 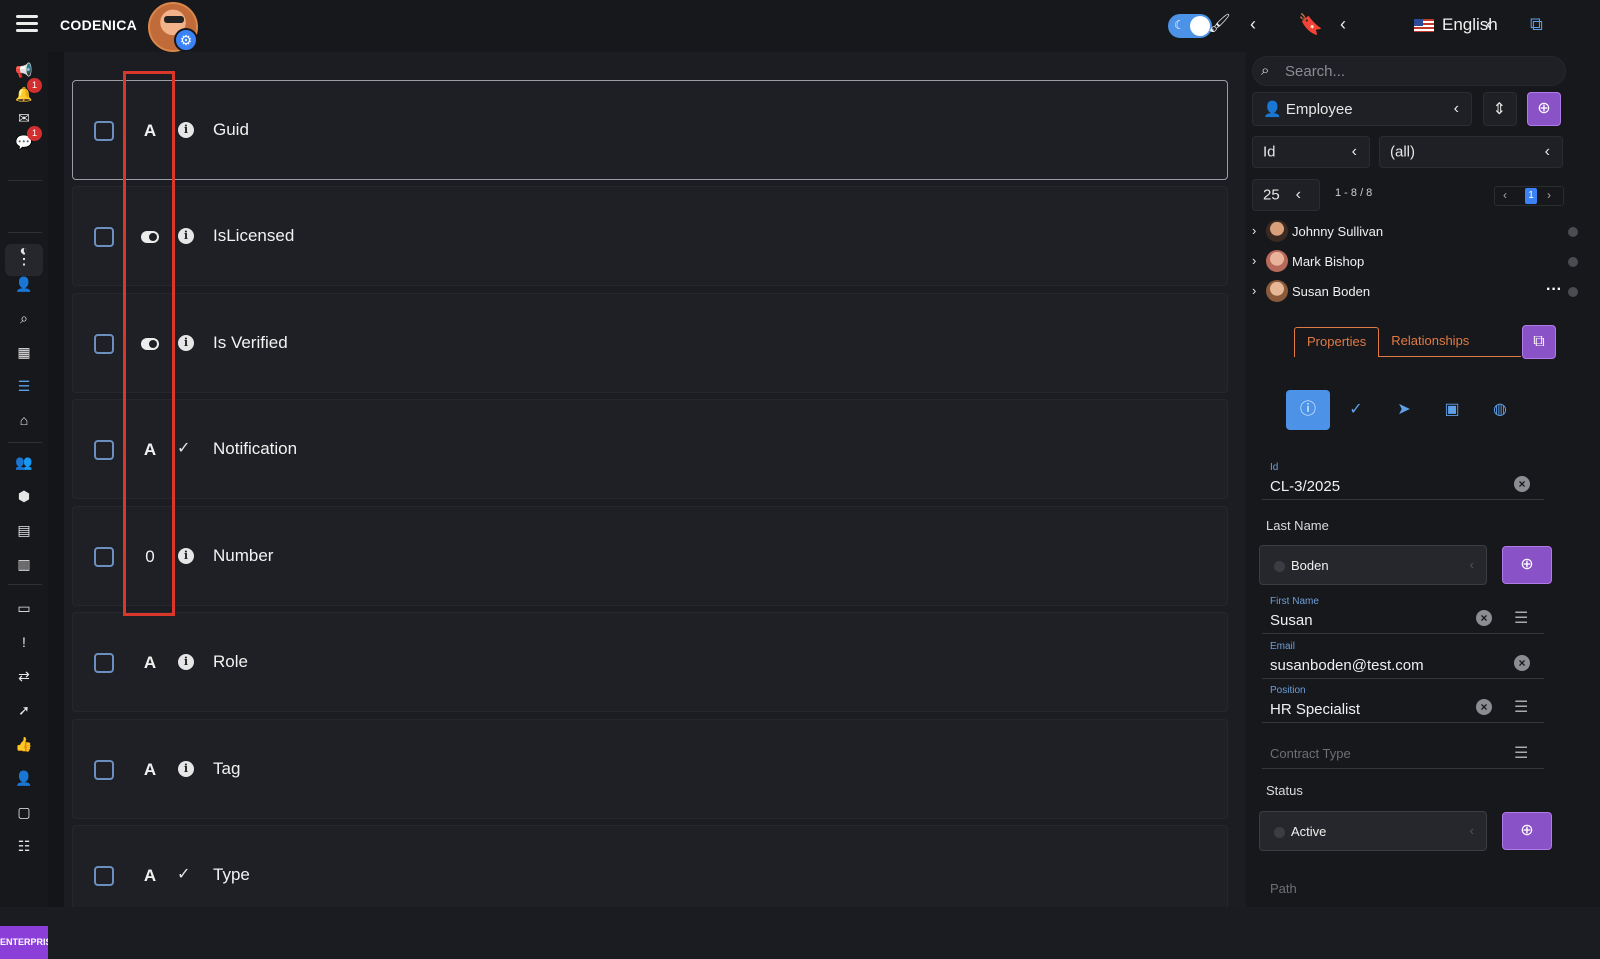 What do you see at coordinates (24, 812) in the screenshot?
I see `note-icon: ▢` at bounding box center [24, 812].